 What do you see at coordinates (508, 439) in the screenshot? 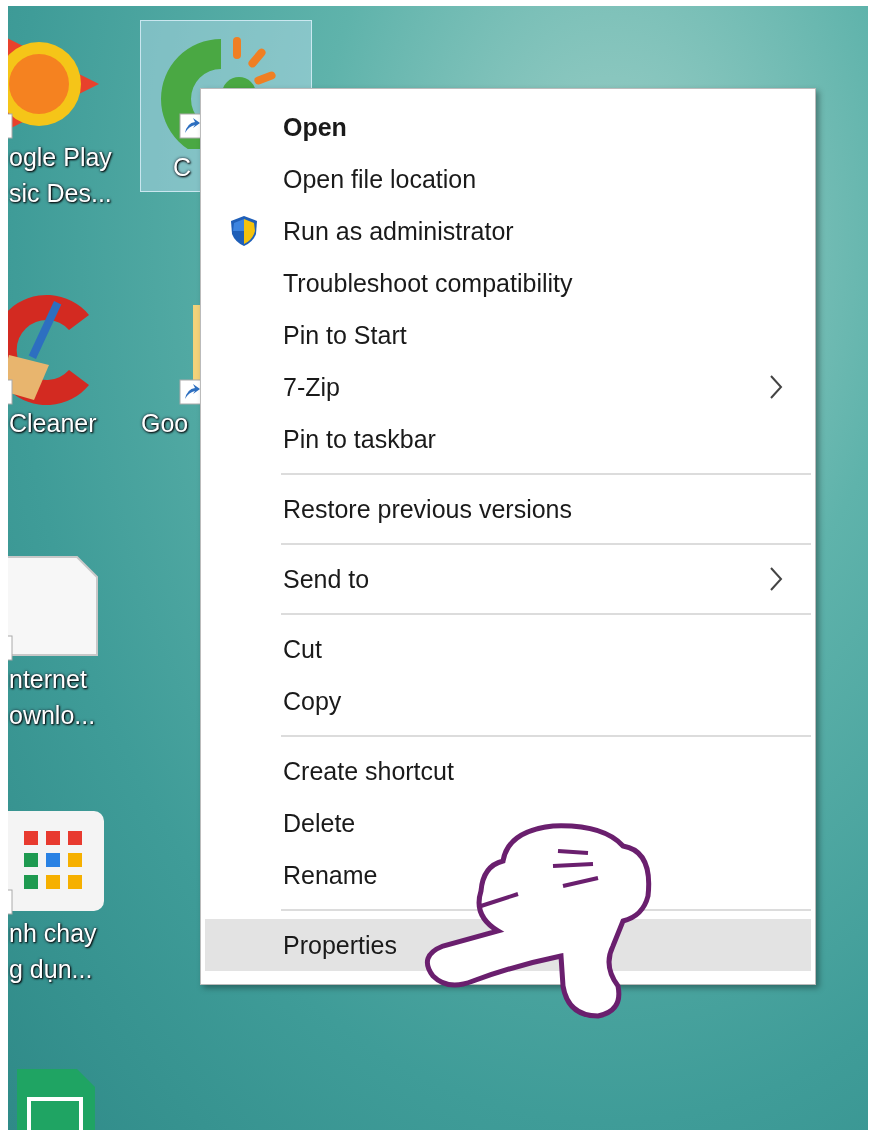
I see `menu-item: Pin to taskbar` at bounding box center [508, 439].